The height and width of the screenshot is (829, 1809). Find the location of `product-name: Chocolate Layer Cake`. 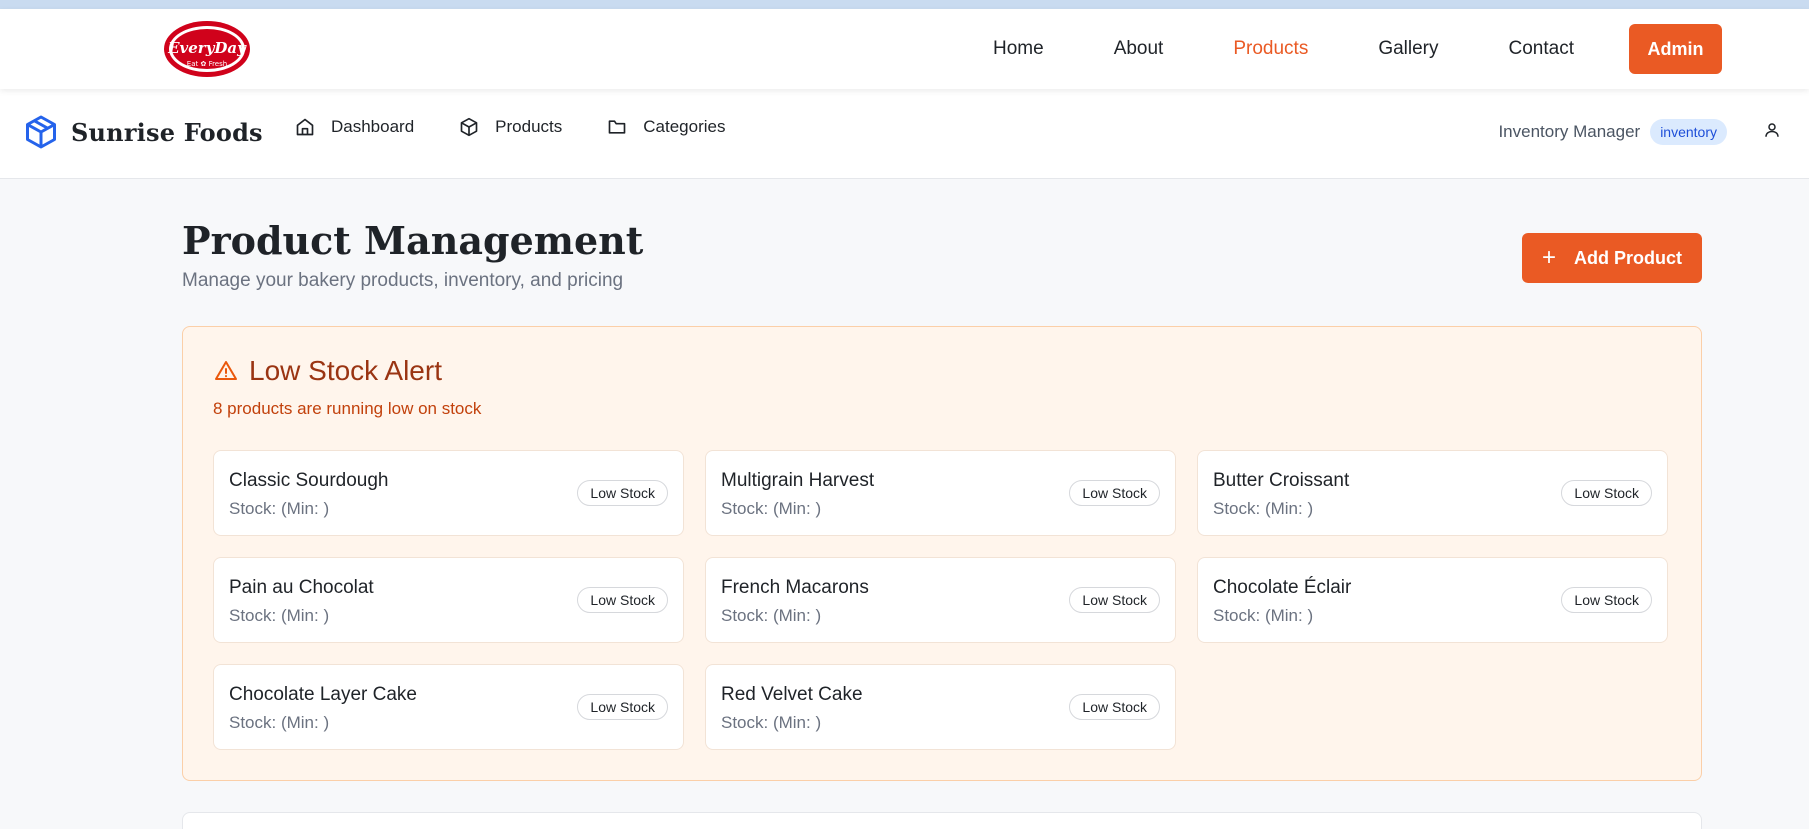

product-name: Chocolate Layer Cake is located at coordinates (323, 694).